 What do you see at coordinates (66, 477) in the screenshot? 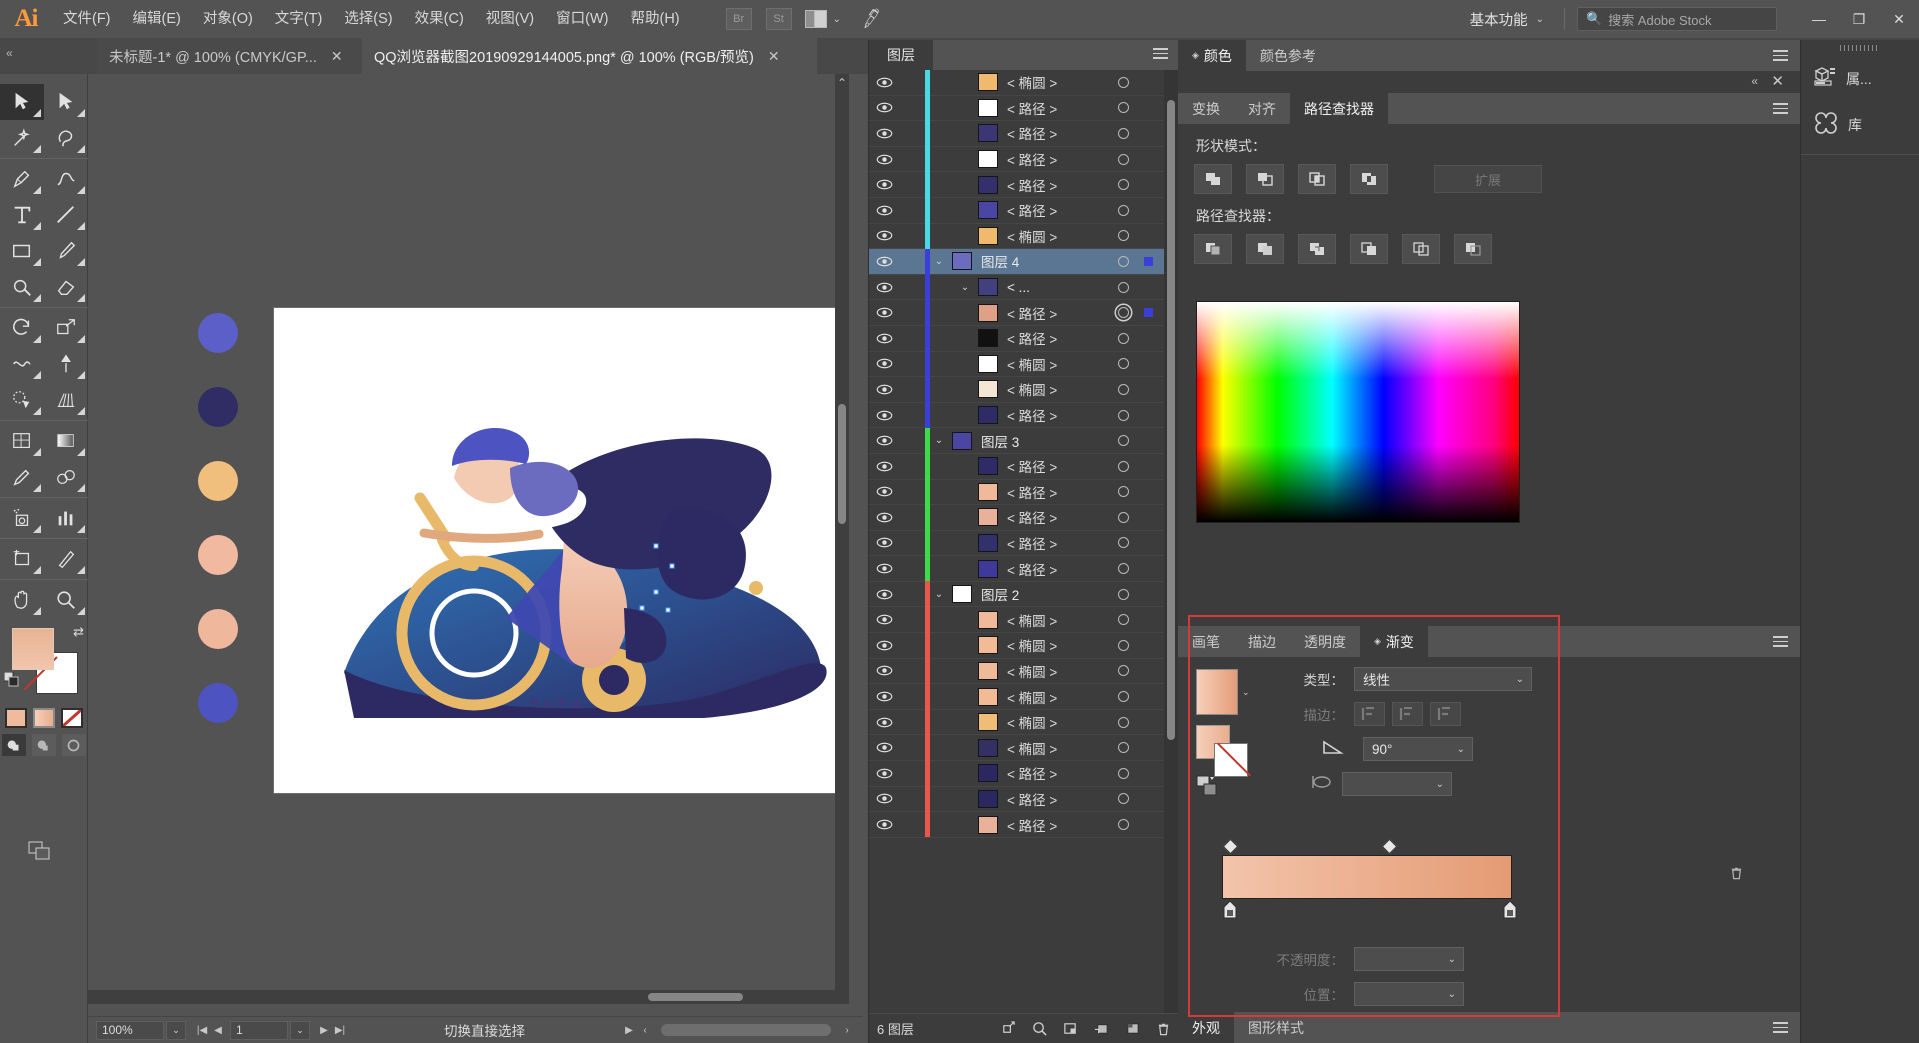
I see `blend-tool` at bounding box center [66, 477].